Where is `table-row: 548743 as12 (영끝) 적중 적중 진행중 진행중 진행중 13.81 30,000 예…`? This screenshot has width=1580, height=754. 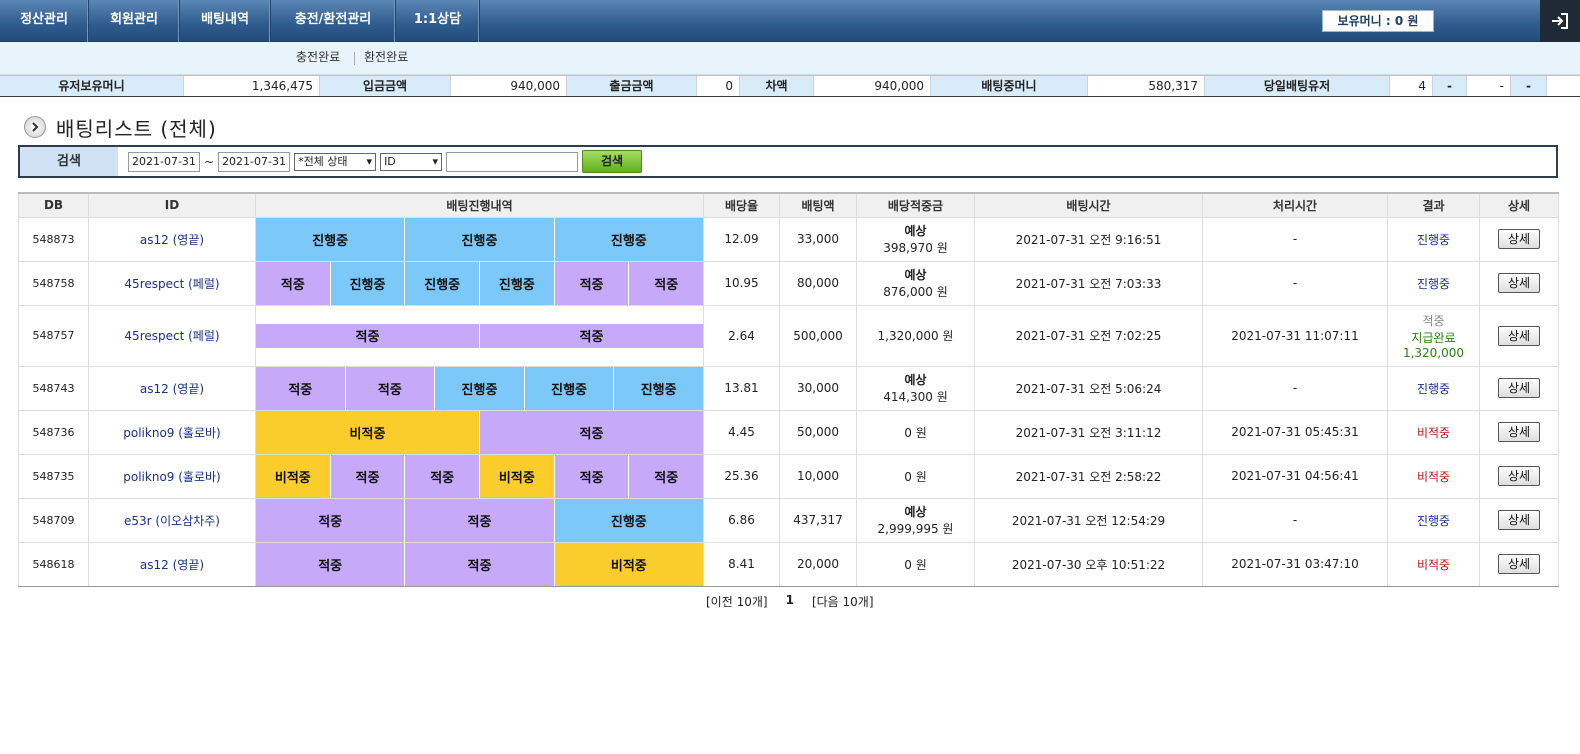
table-row: 548743 as12 (영끝) 적중 적중 진행중 진행중 진행중 13.81 30,000 예… is located at coordinates (788, 388).